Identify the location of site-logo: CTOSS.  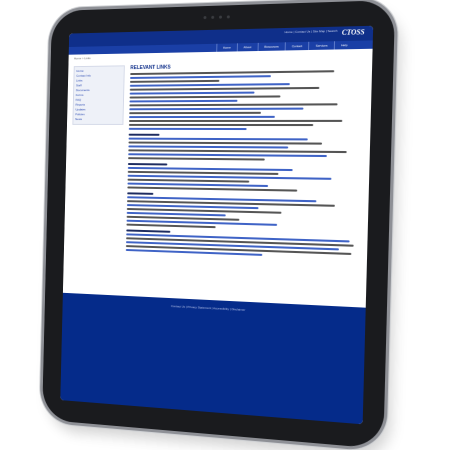
(353, 32).